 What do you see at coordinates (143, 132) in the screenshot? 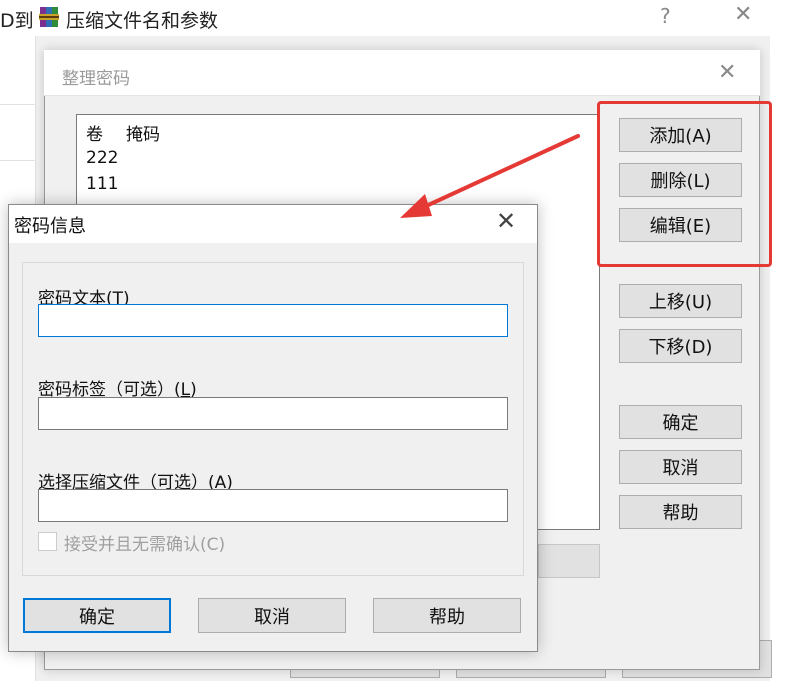
I see `list-header-mask: 掩码` at bounding box center [143, 132].